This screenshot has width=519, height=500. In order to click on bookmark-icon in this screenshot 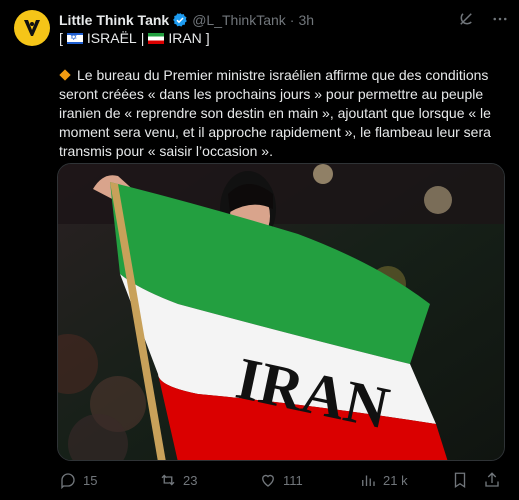, I will do `click(460, 480)`.